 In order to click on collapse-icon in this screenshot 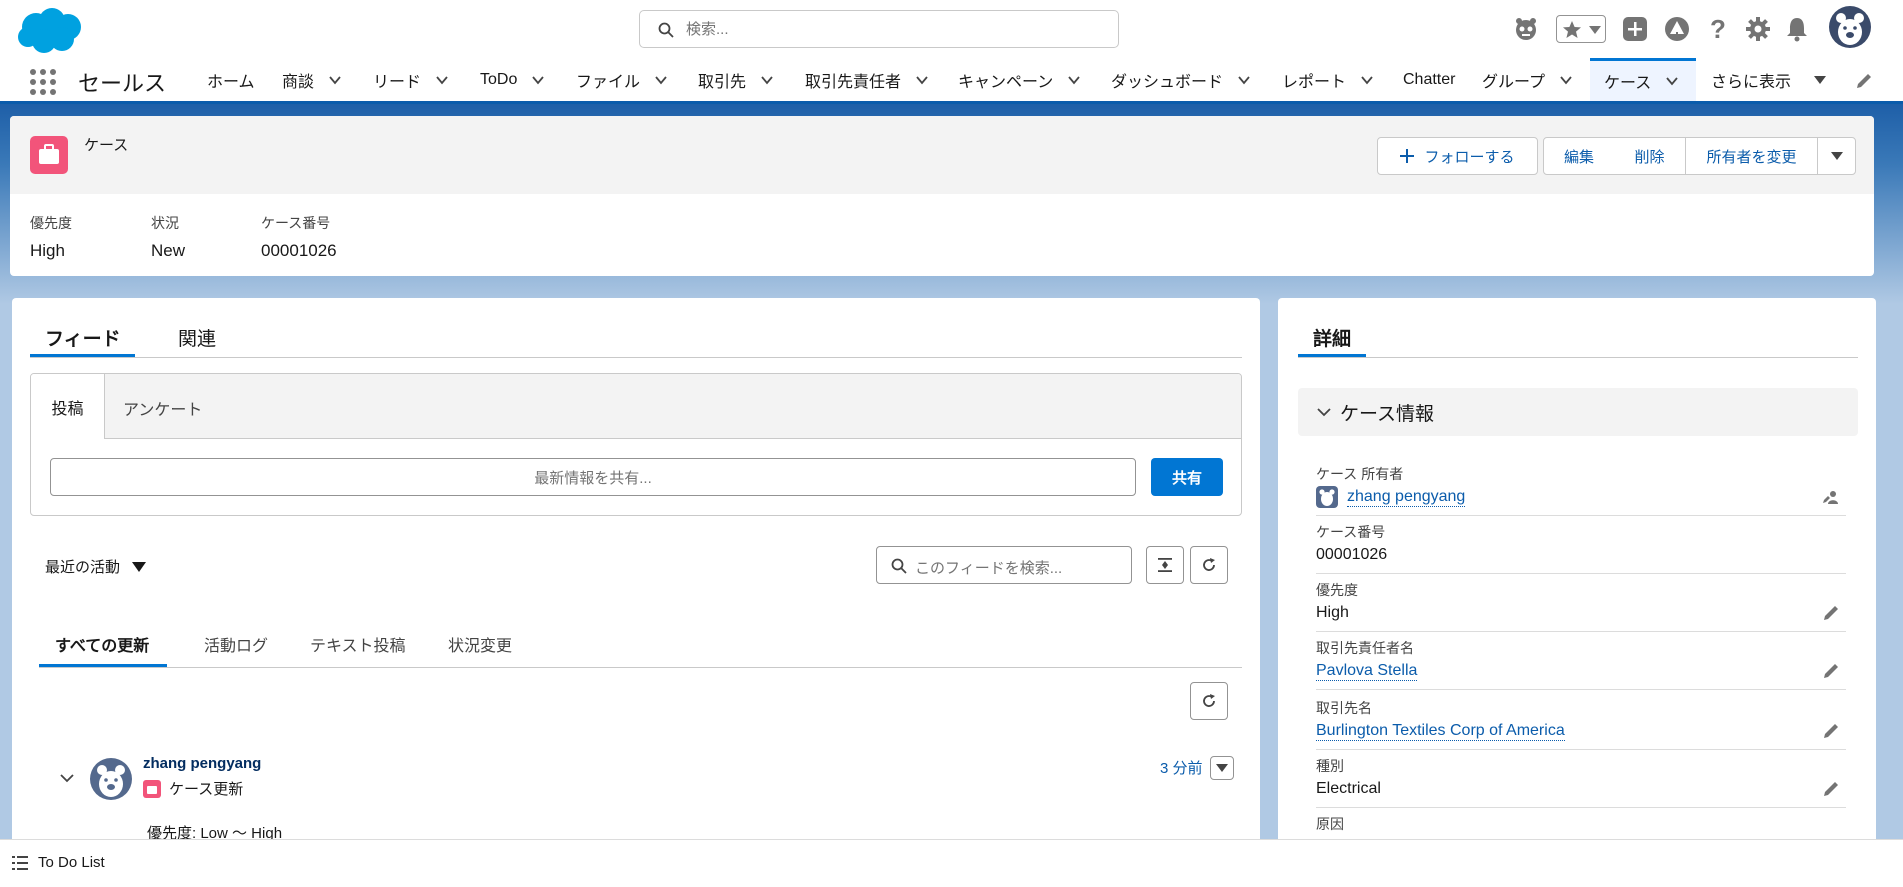, I will do `click(1165, 565)`.